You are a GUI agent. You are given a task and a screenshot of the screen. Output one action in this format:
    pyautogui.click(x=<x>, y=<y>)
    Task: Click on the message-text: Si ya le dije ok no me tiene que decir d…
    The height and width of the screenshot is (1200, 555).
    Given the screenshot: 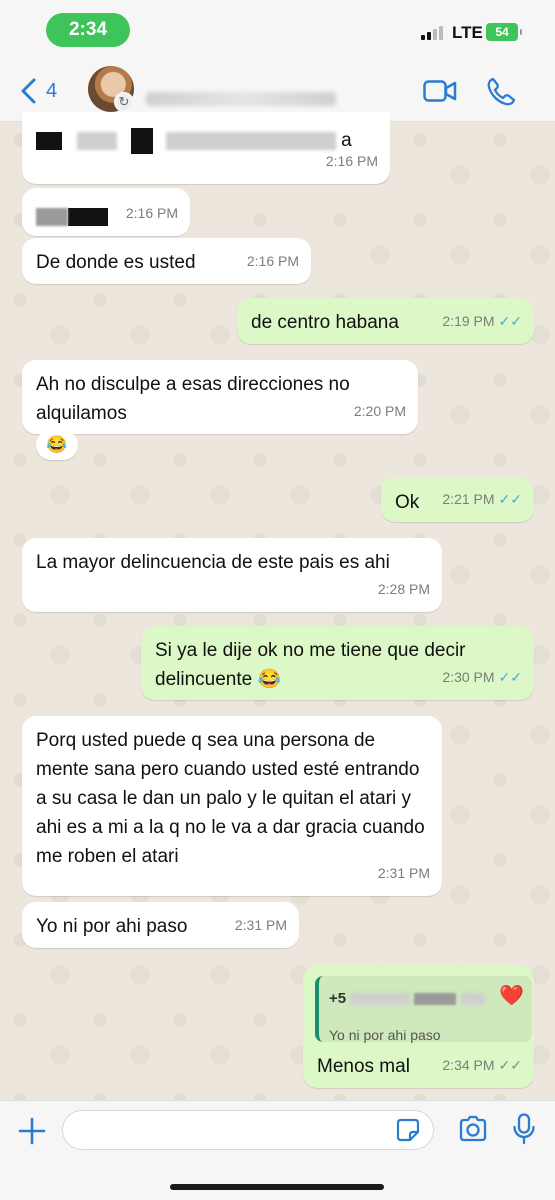 What is the action you would take?
    pyautogui.click(x=310, y=665)
    